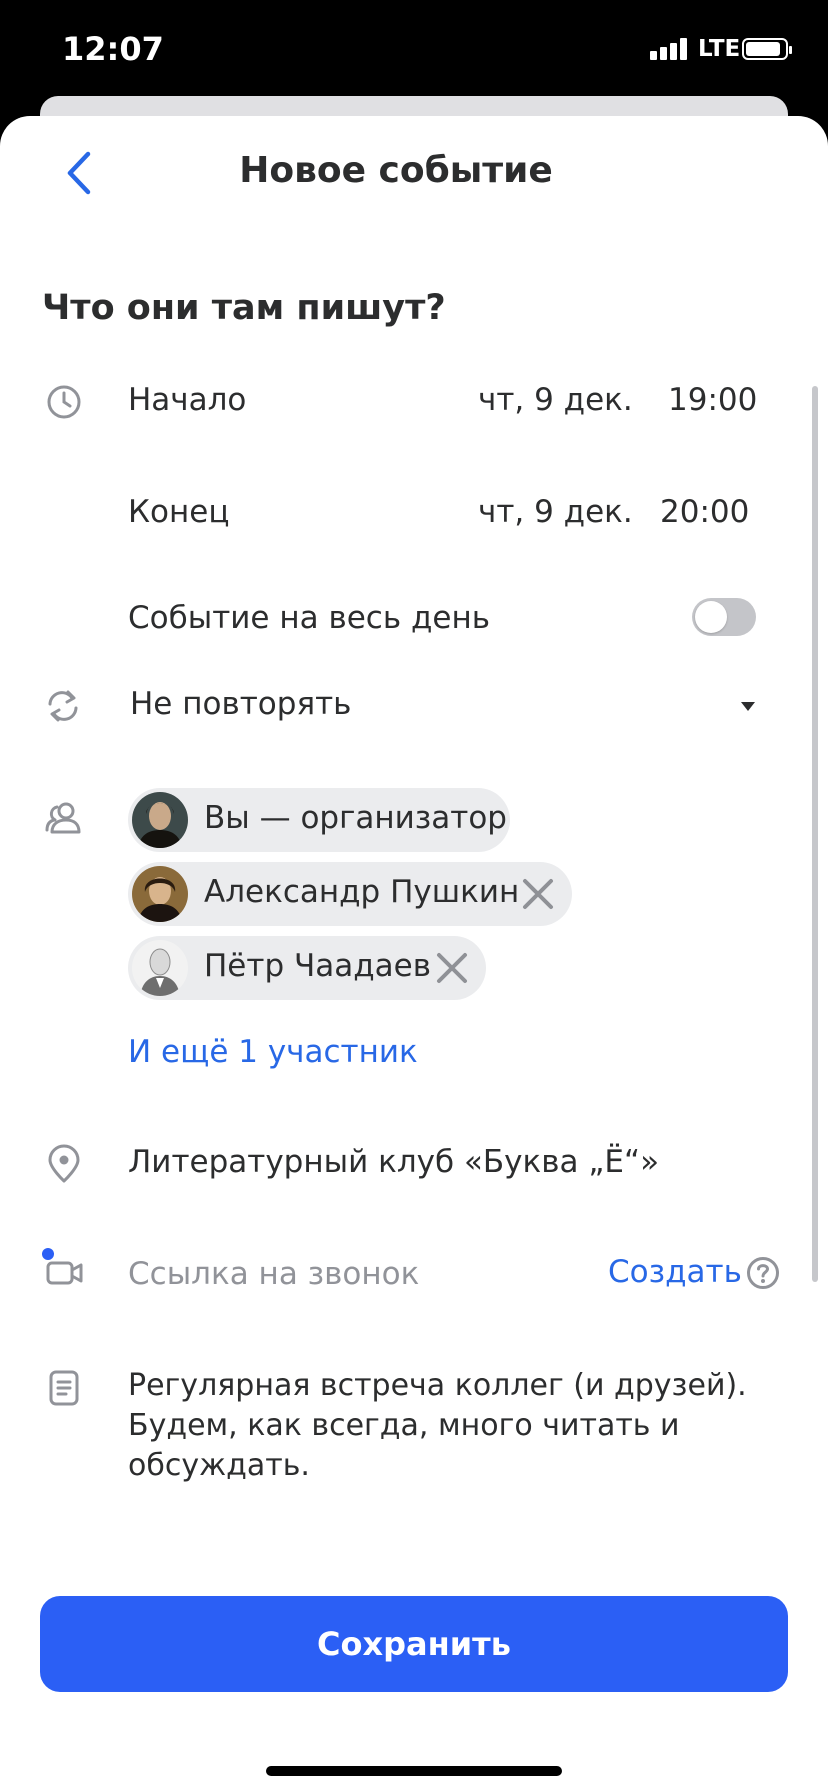  What do you see at coordinates (414, 1644) in the screenshot?
I see `save-button: Сохранить` at bounding box center [414, 1644].